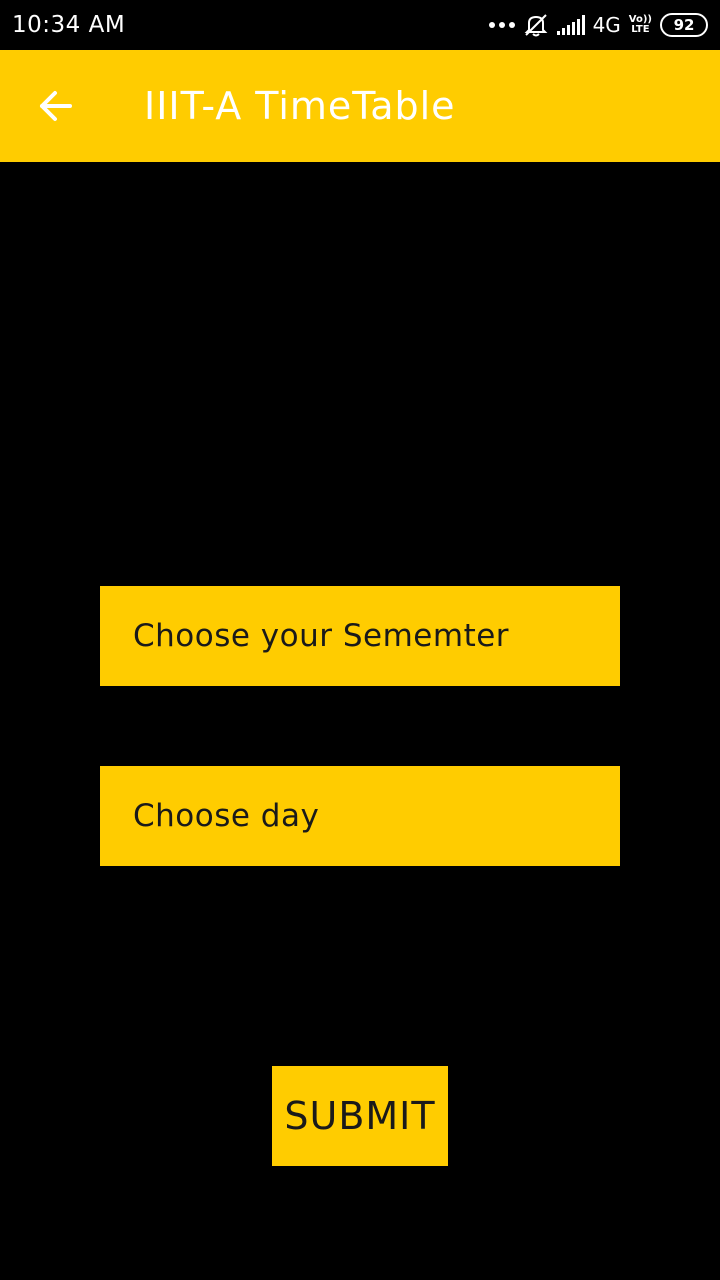  What do you see at coordinates (570, 25) in the screenshot?
I see `signal-bars-icon` at bounding box center [570, 25].